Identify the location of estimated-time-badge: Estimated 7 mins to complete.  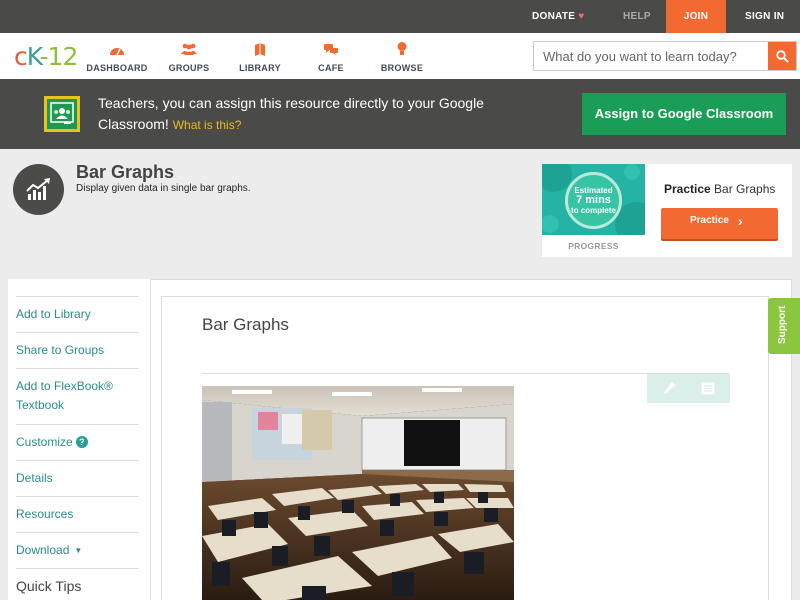
(593, 200).